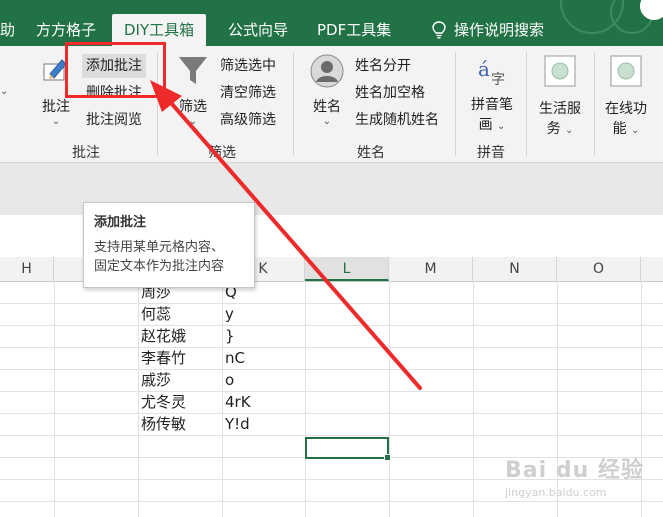 This screenshot has height=517, width=663. I want to click on search-label: 操作说明搜索, so click(499, 30).